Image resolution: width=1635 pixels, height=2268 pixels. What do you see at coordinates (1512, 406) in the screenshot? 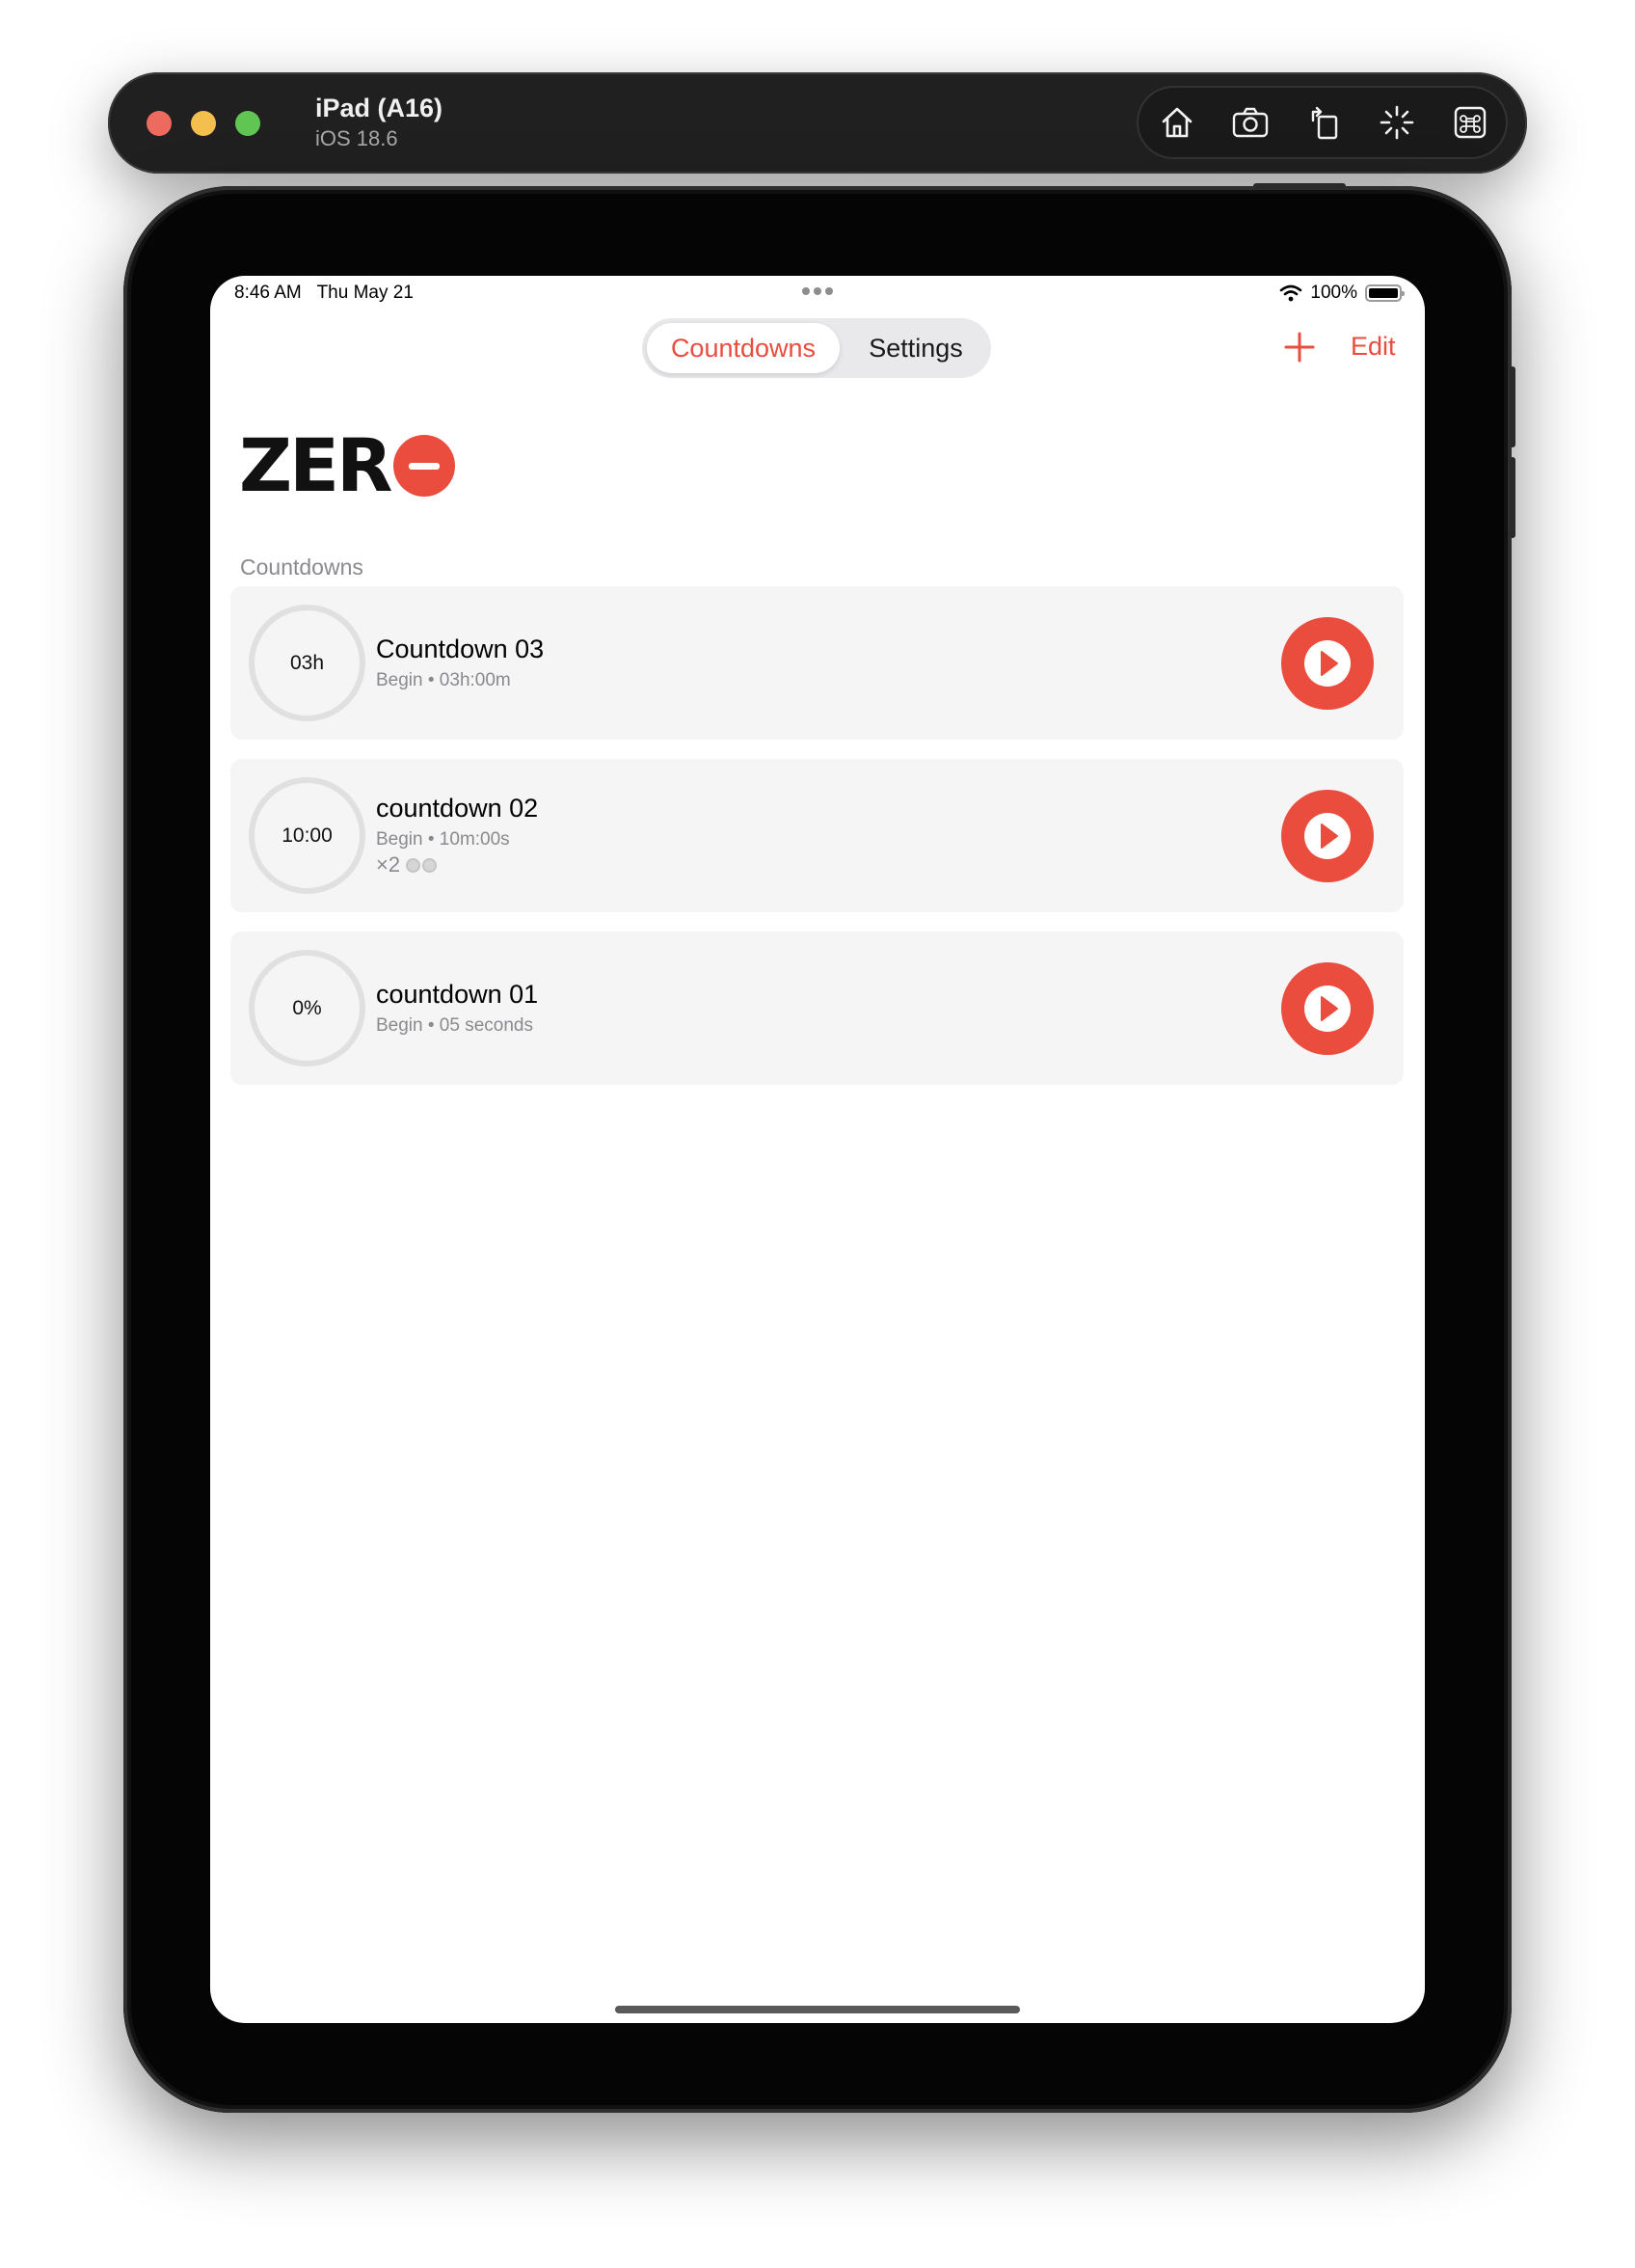
I see `volume-up-button` at bounding box center [1512, 406].